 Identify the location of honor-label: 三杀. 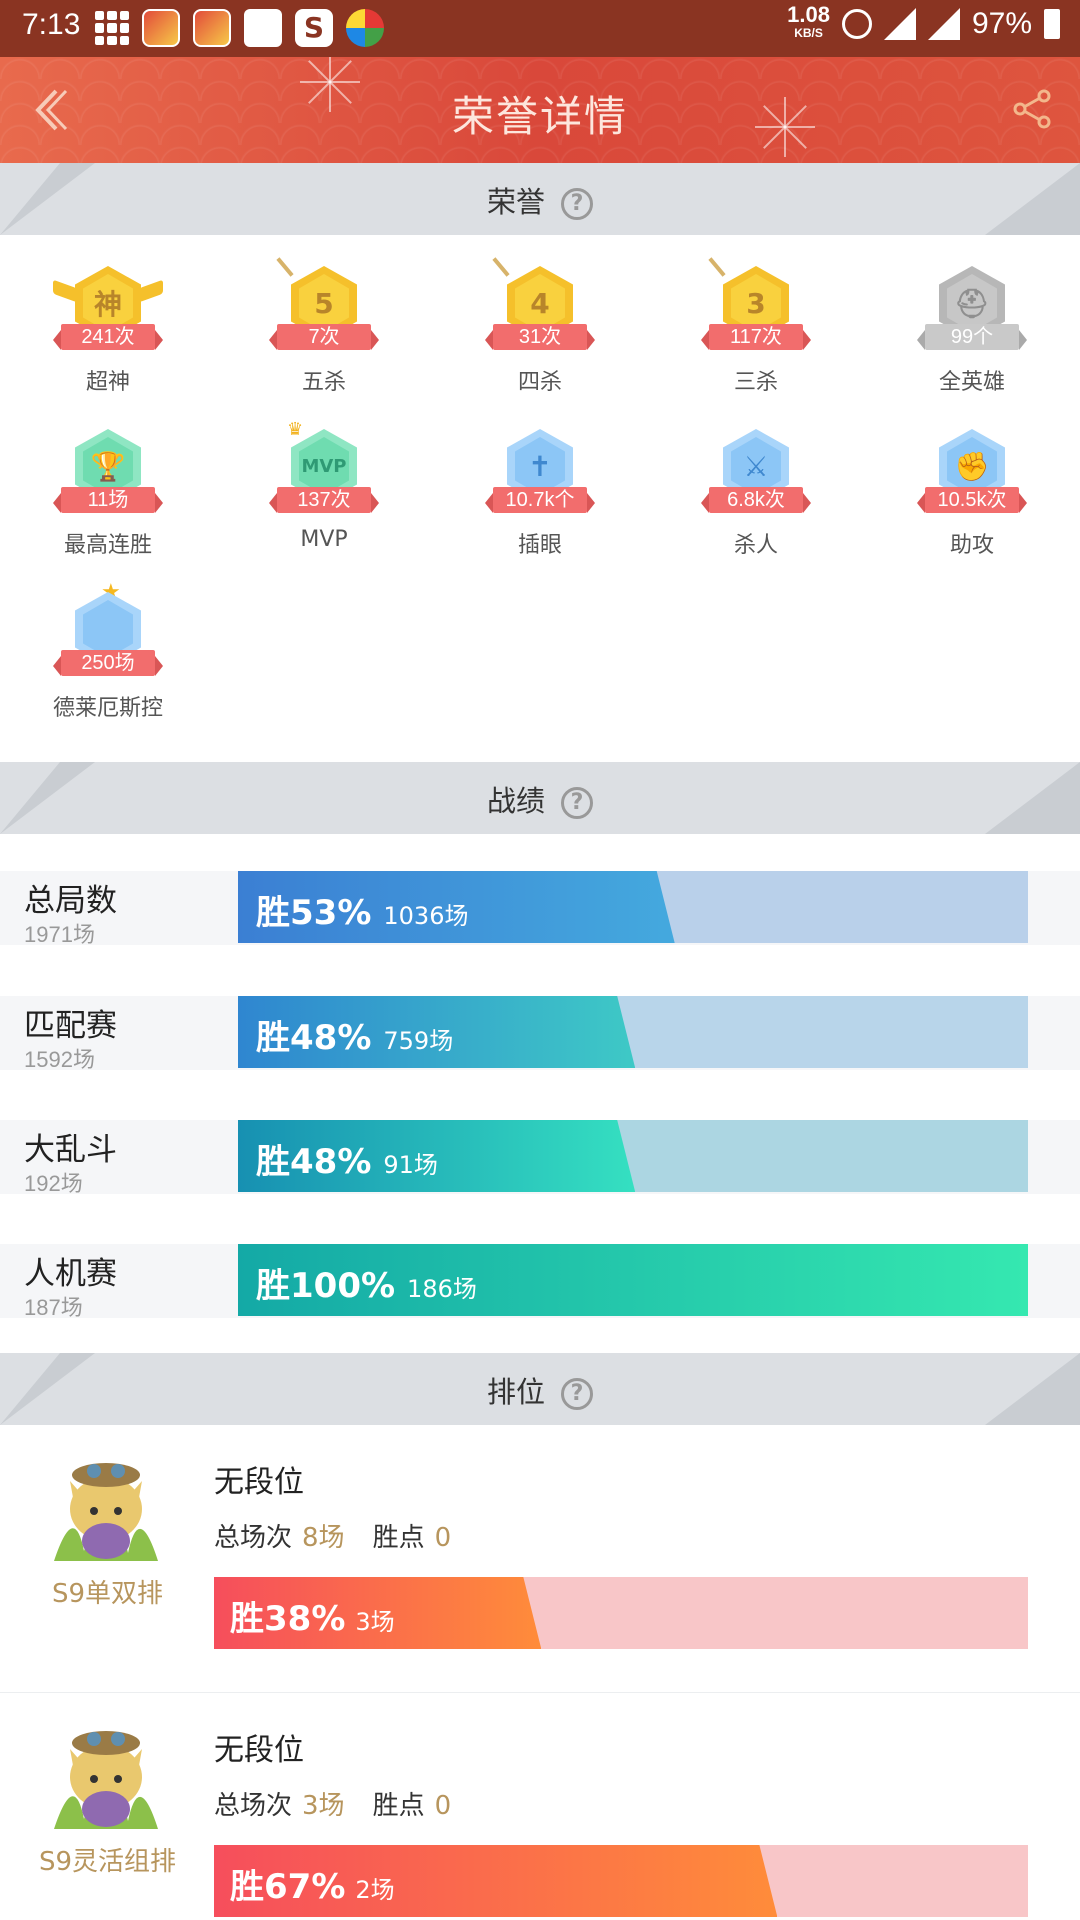
(755, 382).